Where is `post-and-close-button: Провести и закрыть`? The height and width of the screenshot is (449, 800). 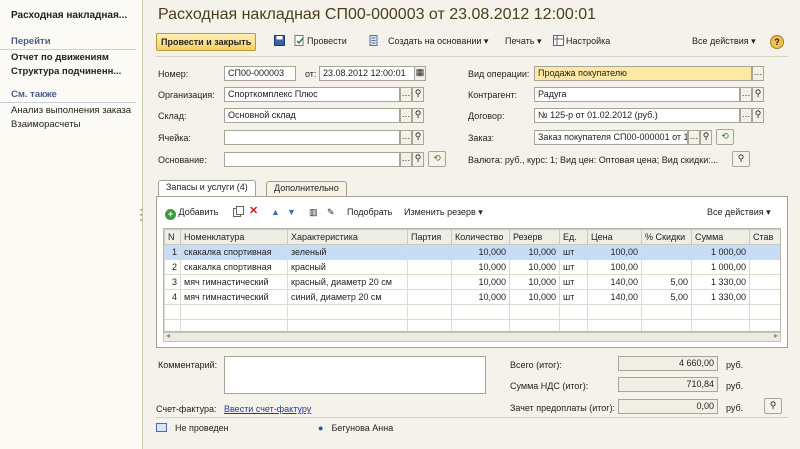 post-and-close-button: Провести и закрыть is located at coordinates (206, 42).